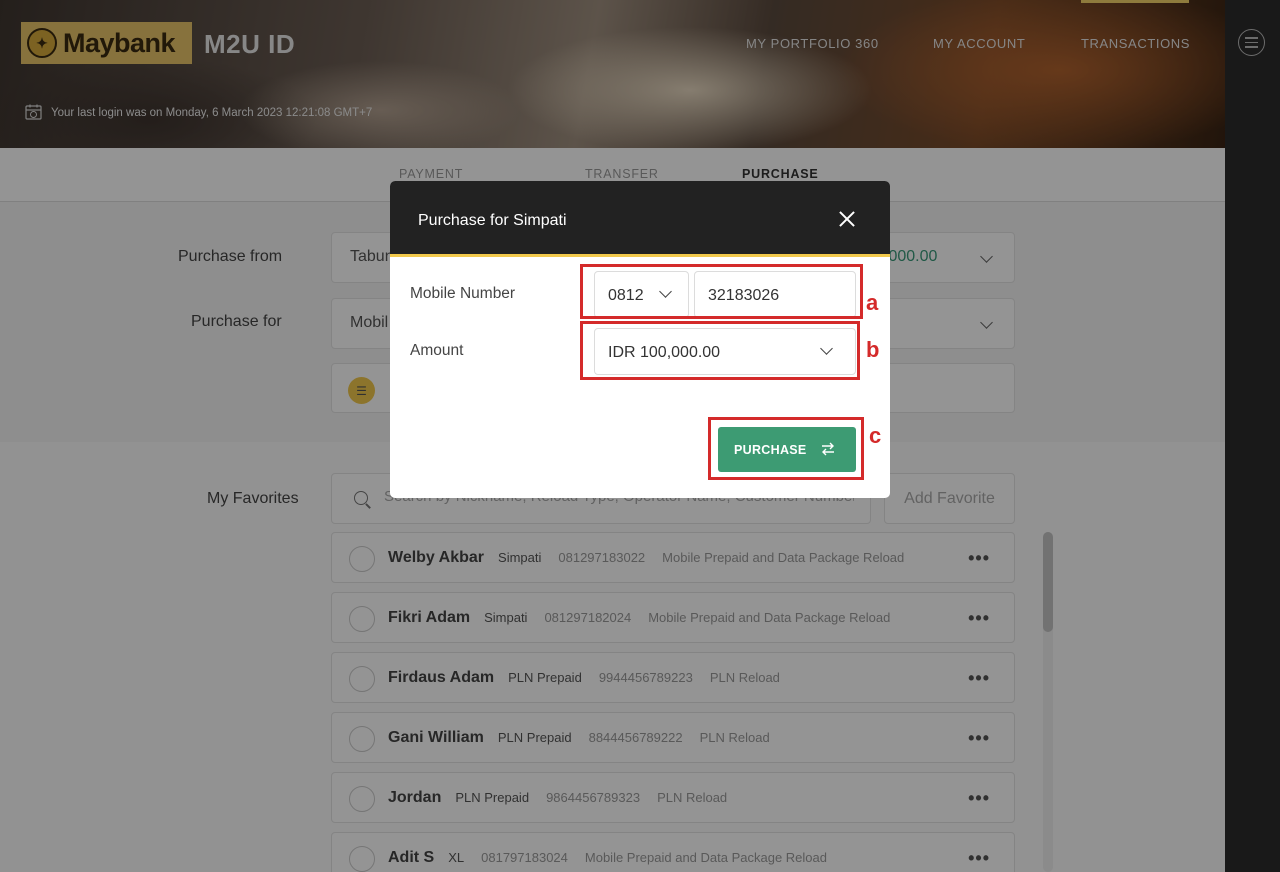  Describe the element at coordinates (721, 291) in the screenshot. I see `annotation-box-a` at that location.